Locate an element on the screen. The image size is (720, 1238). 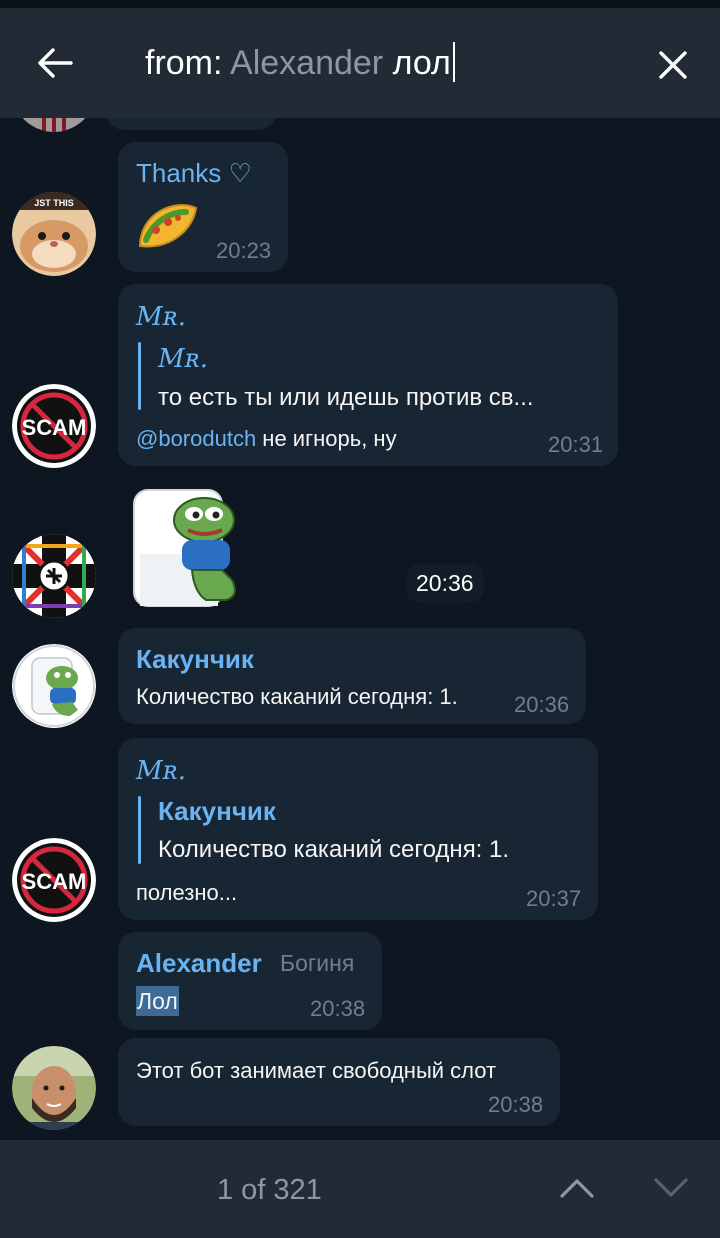
message-bubble: Thanks ♡ 20:23 is located at coordinates (203, 207).